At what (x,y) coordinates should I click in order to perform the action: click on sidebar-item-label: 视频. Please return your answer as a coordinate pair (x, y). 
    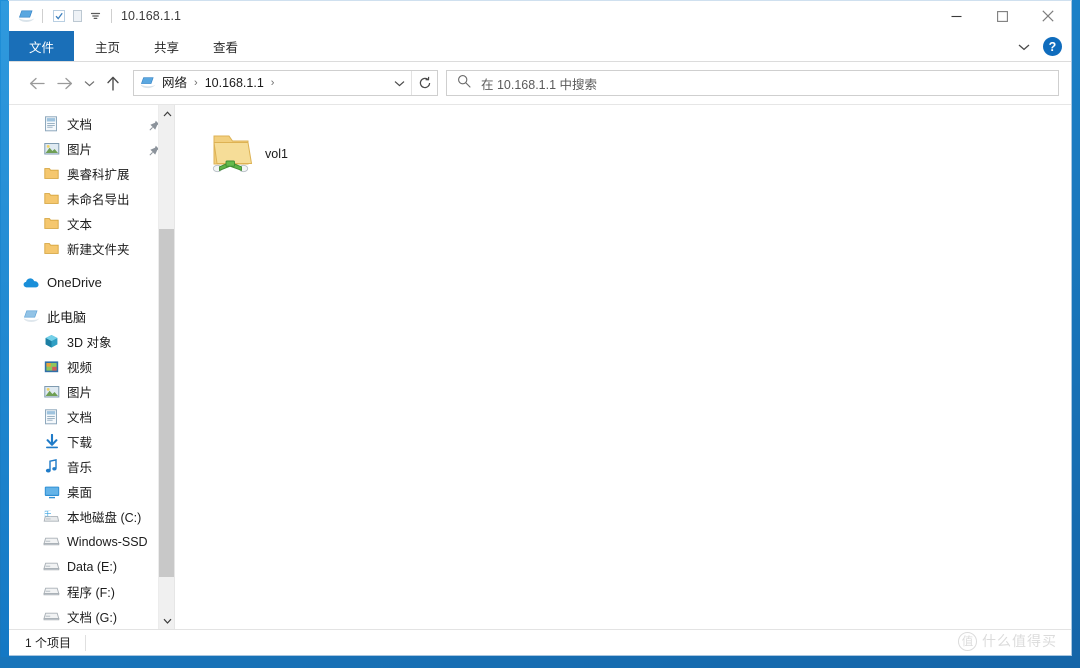
    Looking at the image, I should click on (80, 368).